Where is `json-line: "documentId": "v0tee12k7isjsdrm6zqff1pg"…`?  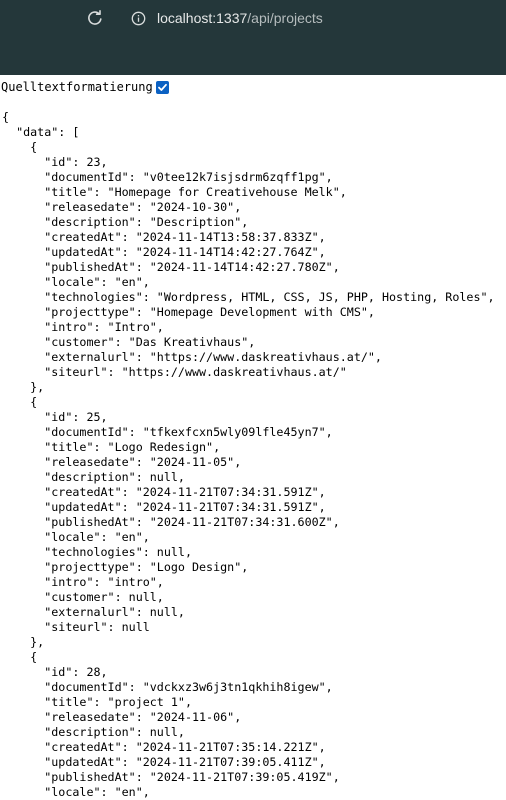 json-line: "documentId": "v0tee12k7isjsdrm6zqff1pg"… is located at coordinates (167, 177).